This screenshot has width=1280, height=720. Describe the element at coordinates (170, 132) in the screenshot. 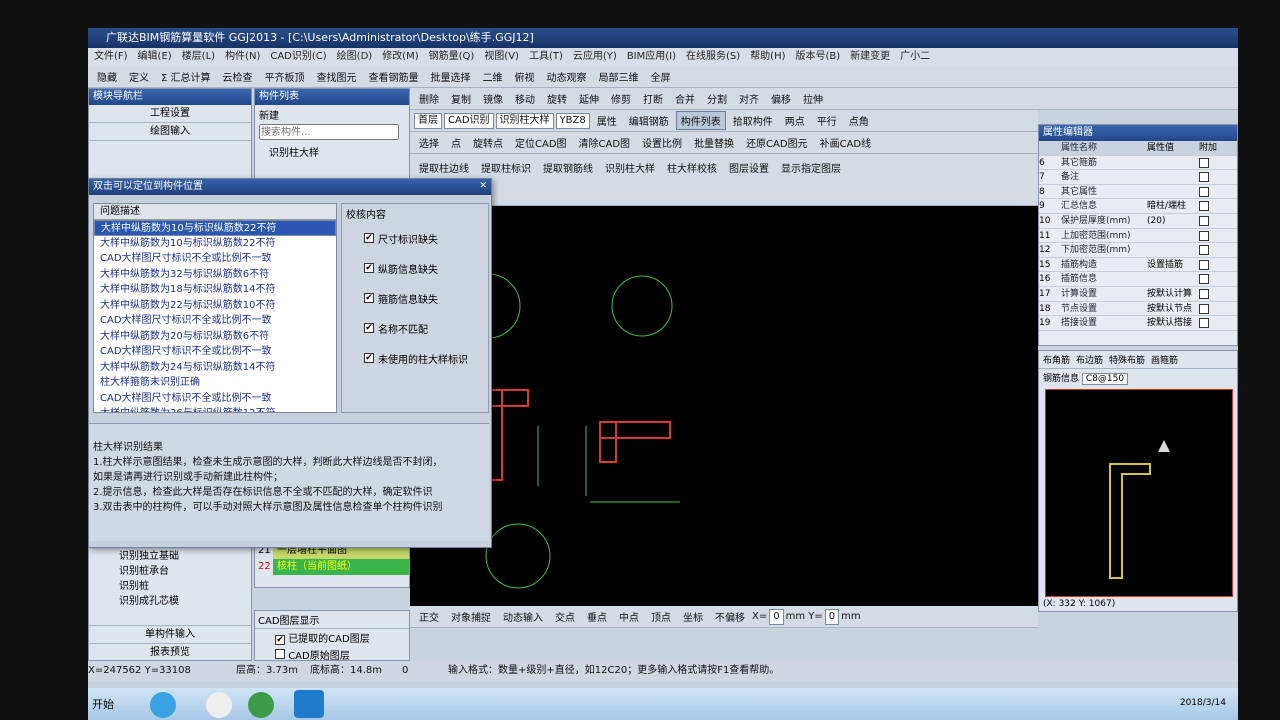

I see `nav-draw-input: 绘图输入` at that location.